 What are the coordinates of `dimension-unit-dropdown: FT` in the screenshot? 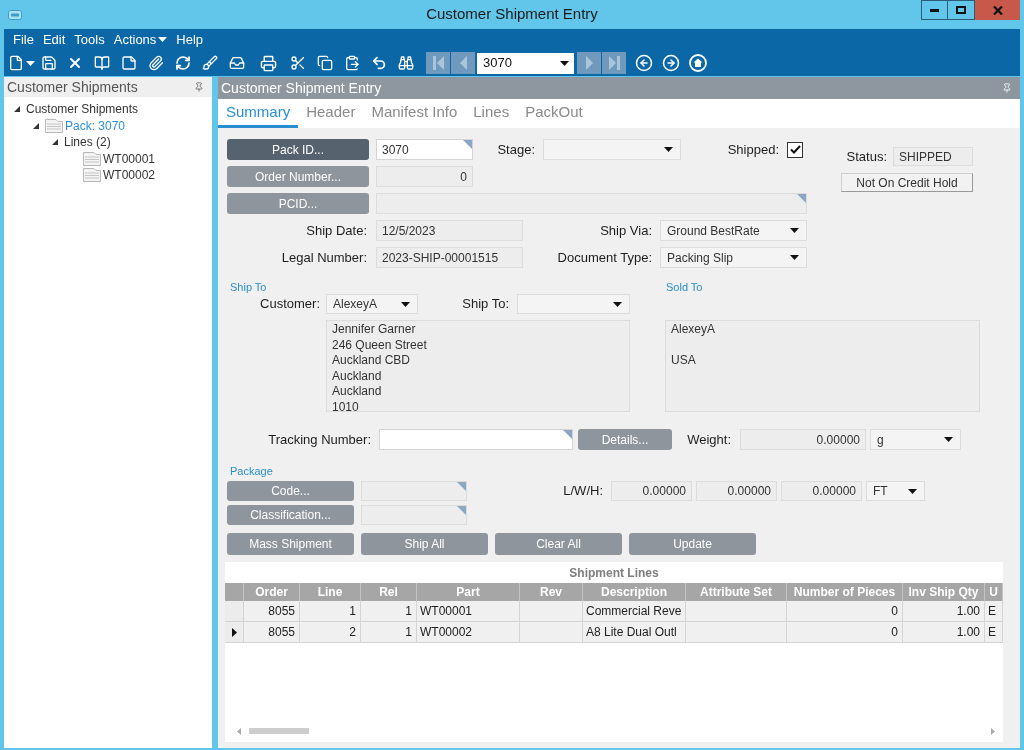 It's located at (895, 491).